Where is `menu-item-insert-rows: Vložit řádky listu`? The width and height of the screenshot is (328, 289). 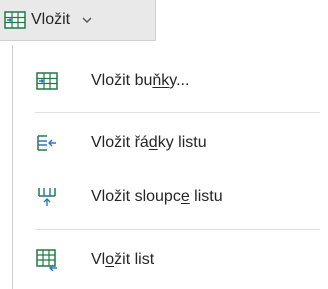 menu-item-insert-rows: Vložit řádky listu is located at coordinates (170, 143).